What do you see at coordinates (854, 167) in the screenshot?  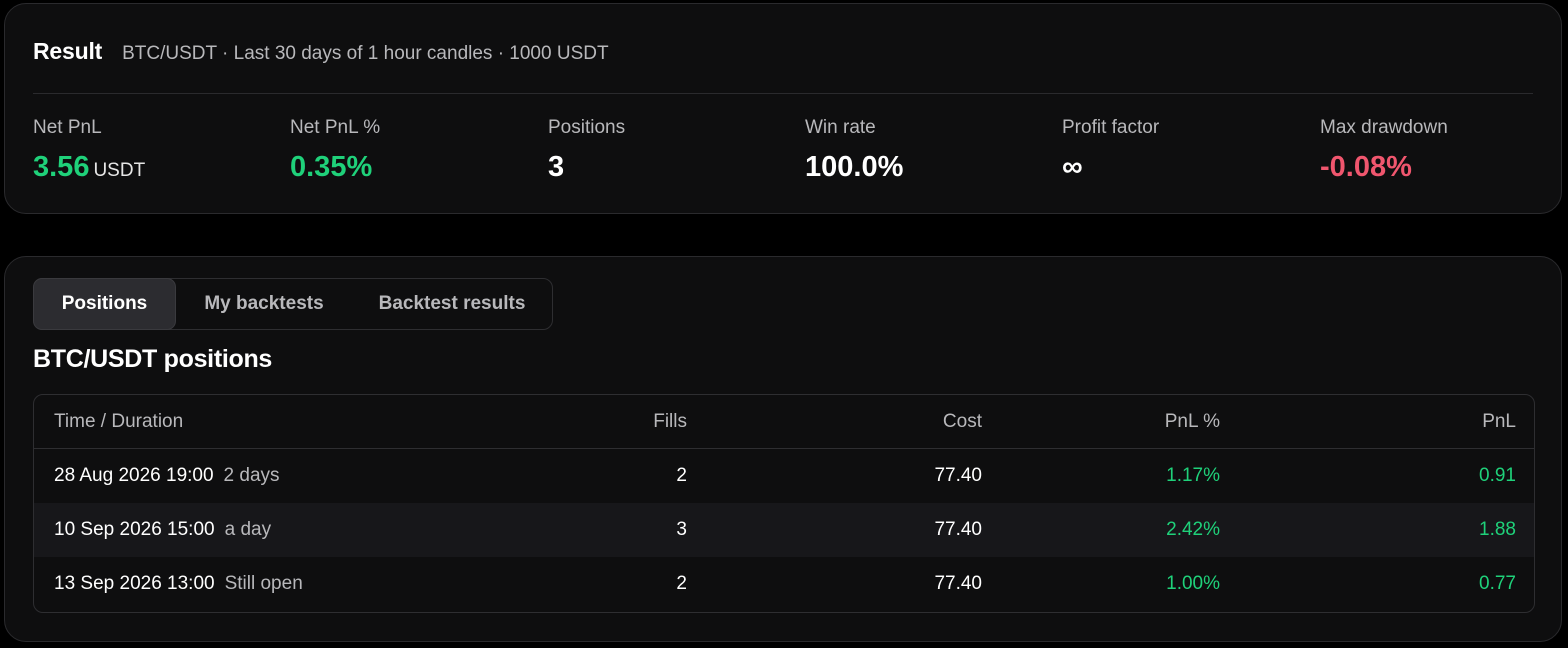 I see `stat-value-win-rate: 100.0%` at bounding box center [854, 167].